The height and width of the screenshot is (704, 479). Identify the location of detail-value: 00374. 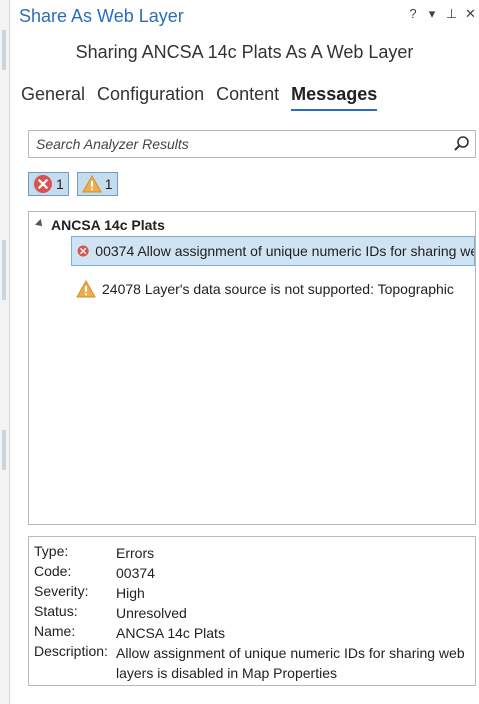
(135, 573).